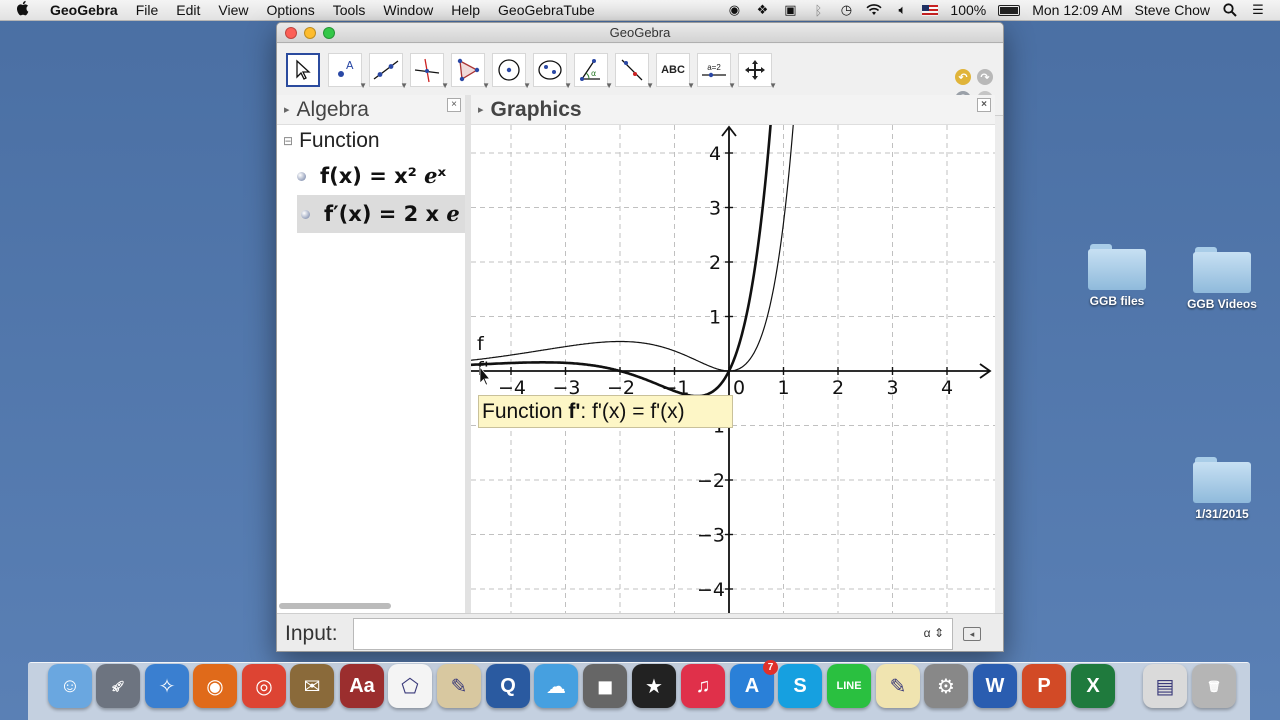 The height and width of the screenshot is (720, 1280). Describe the element at coordinates (381, 214) in the screenshot. I see `algebra-item-fprime: f′(x) = 2 x ℯ` at that location.